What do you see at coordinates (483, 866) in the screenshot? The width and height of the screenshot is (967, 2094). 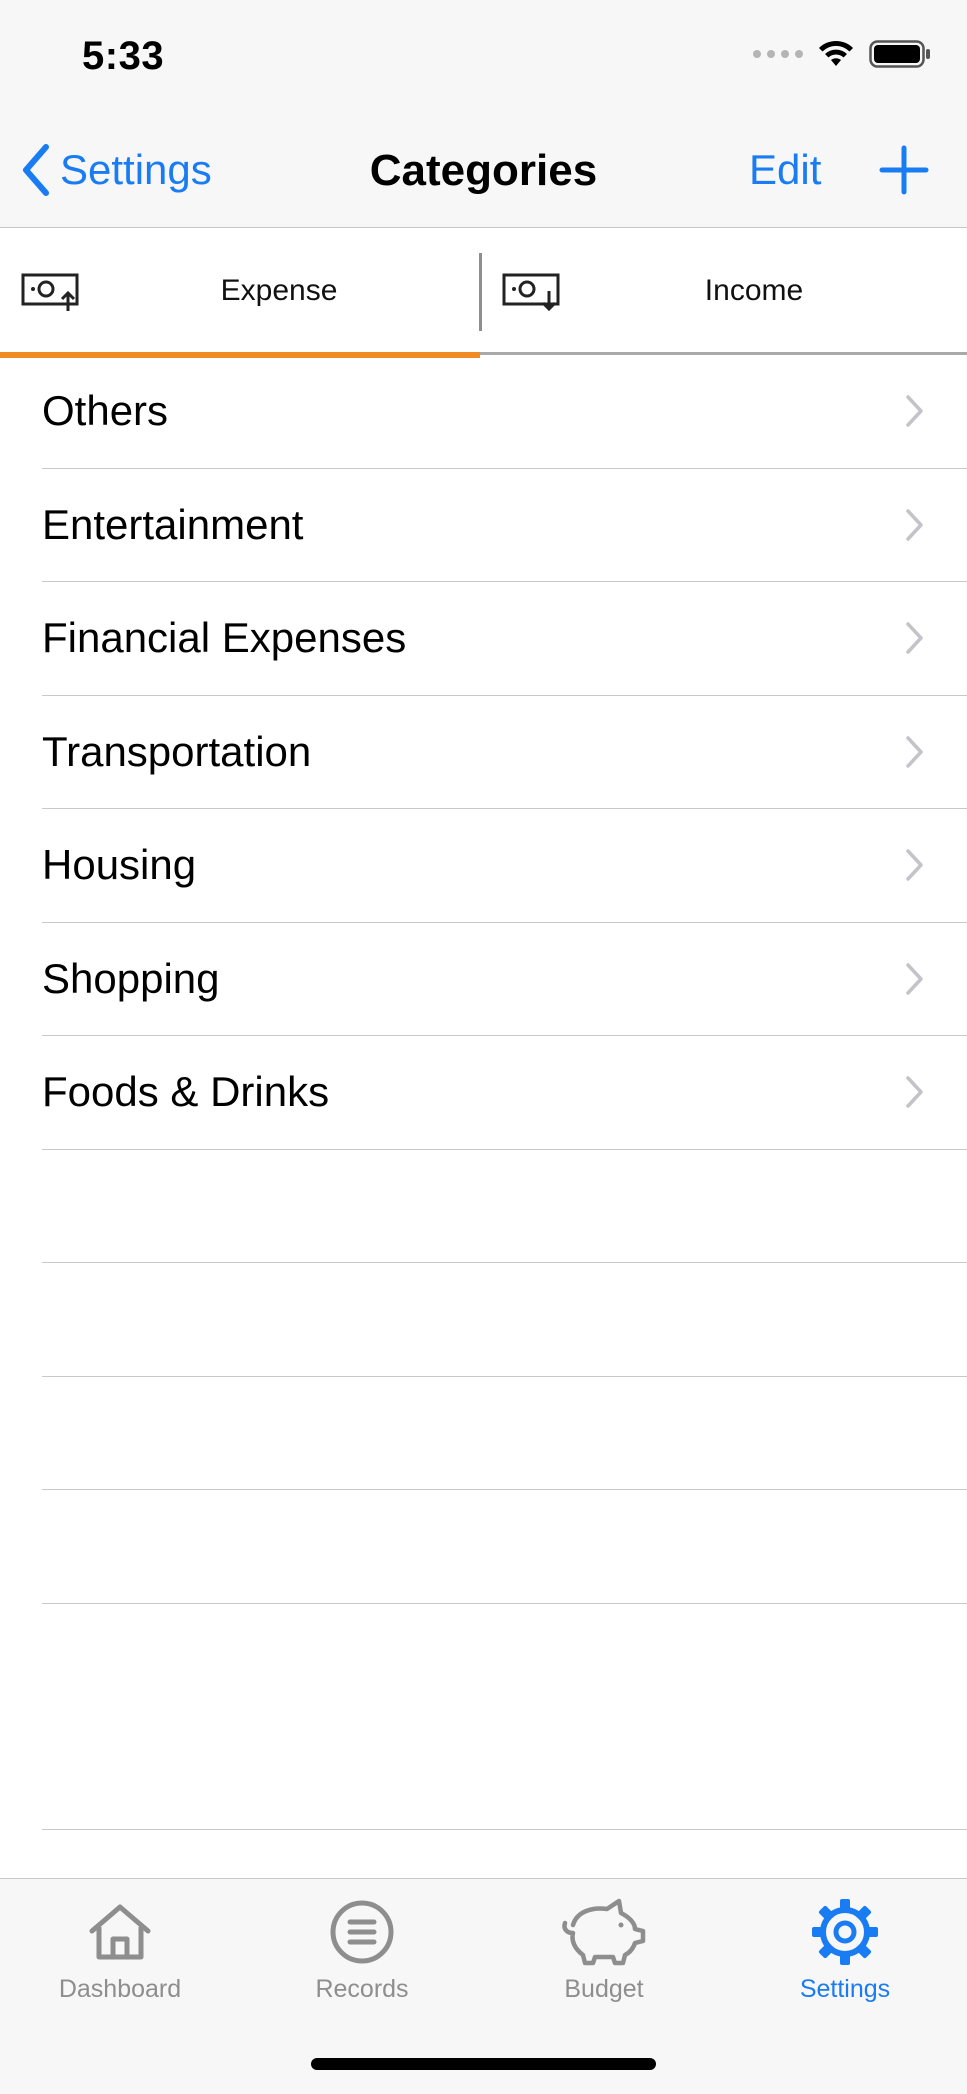 I see `list-item: Housing` at bounding box center [483, 866].